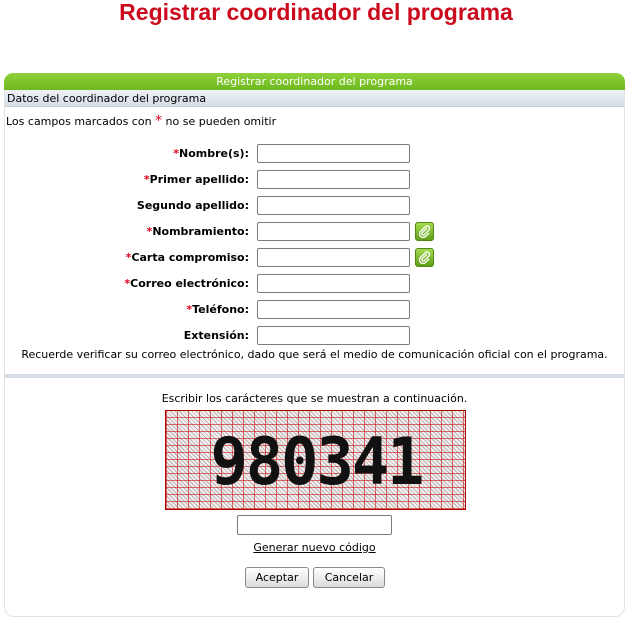  Describe the element at coordinates (81, 121) in the screenshot. I see `required-note-text: Los campos marcados con` at that location.